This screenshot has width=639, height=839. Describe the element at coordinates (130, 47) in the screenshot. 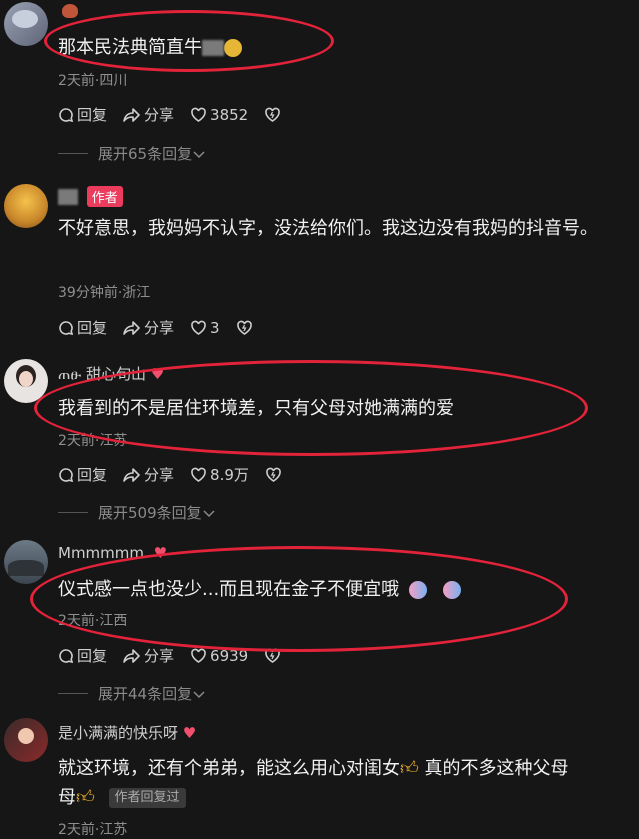

I see `comment-text: 那本民法典简直牛` at that location.